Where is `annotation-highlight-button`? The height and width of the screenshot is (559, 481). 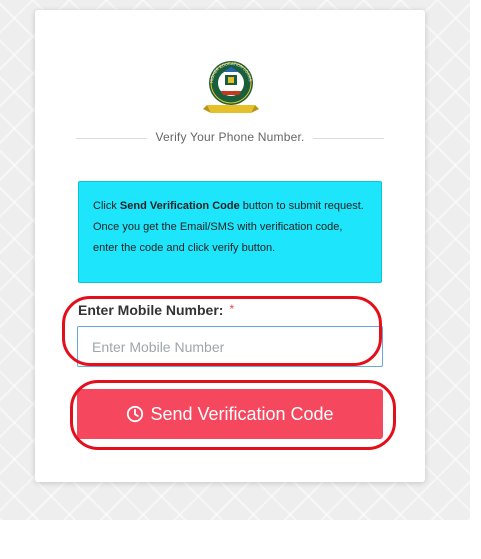 annotation-highlight-button is located at coordinates (233, 415).